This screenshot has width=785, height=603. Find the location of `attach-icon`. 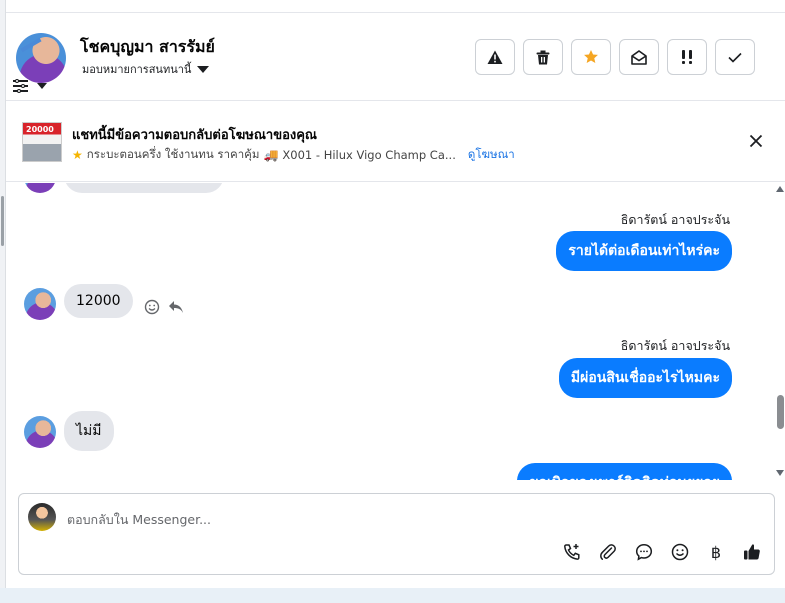

attach-icon is located at coordinates (608, 552).